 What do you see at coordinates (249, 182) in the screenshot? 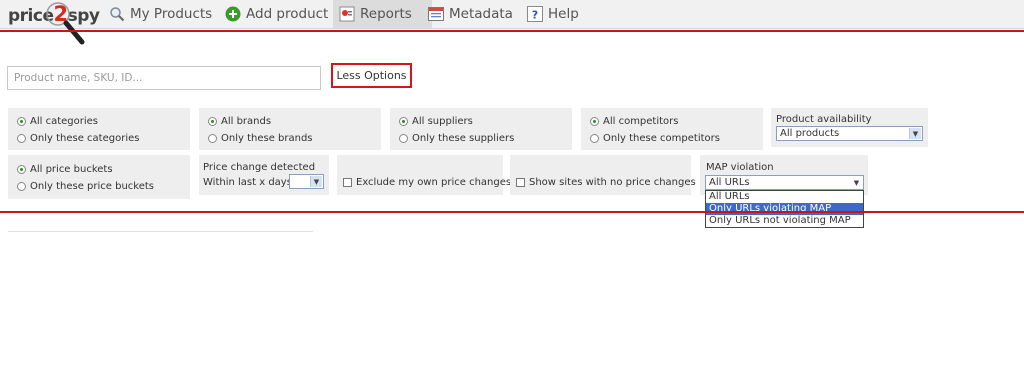
I see `price-change-sublabel: Within last x days:` at bounding box center [249, 182].